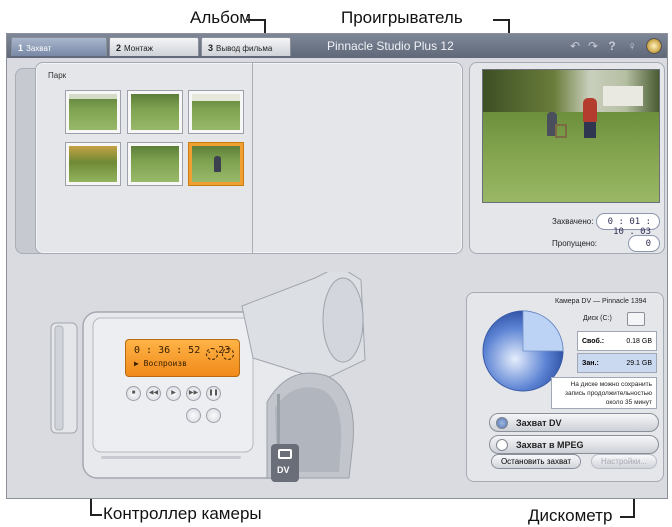  What do you see at coordinates (575, 46) in the screenshot?
I see `undo-icon: ↶` at bounding box center [575, 46].